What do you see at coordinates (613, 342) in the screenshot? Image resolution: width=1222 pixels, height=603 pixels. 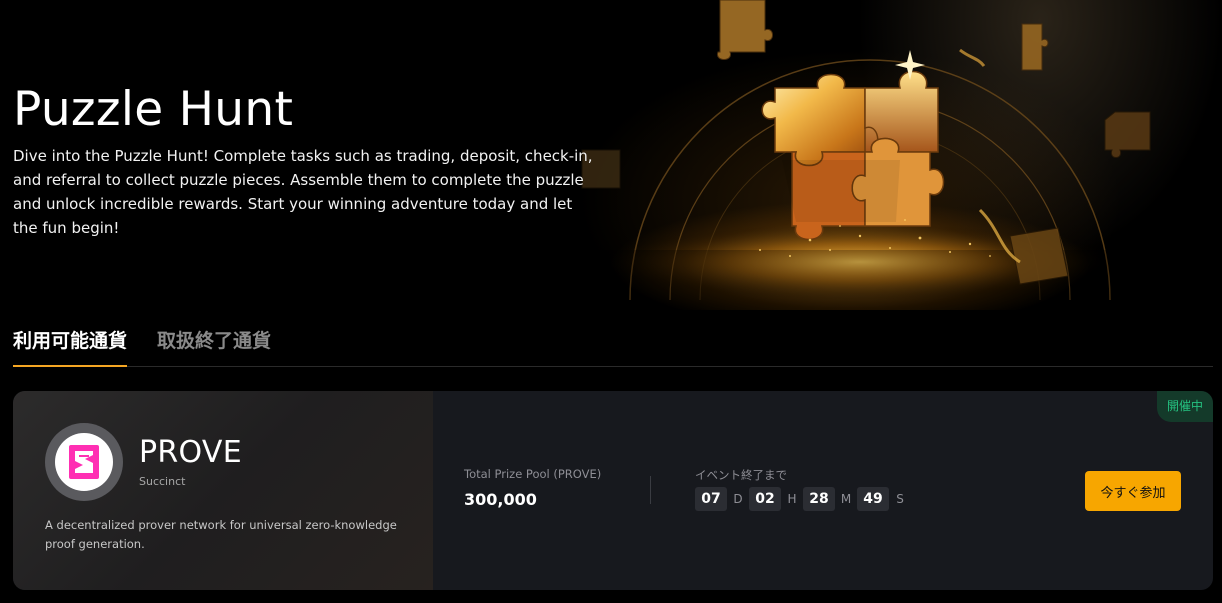 I see `currency-tabs: 利用可能通貨 取扱終了通貨` at bounding box center [613, 342].